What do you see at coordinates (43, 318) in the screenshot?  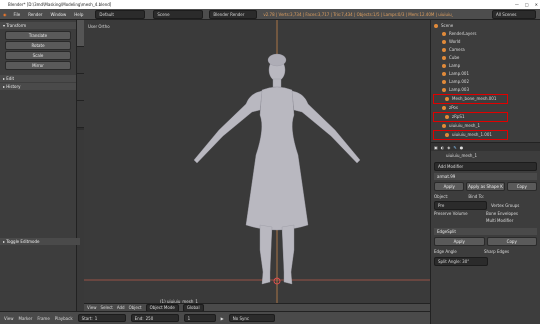 I see `timeline-frame: Frame` at bounding box center [43, 318].